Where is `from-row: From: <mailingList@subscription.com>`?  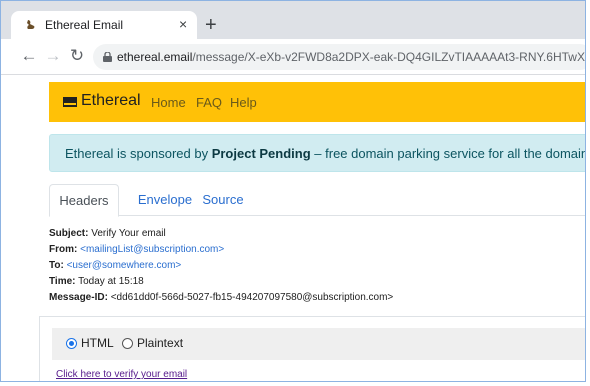
from-row: From: <mailingList@subscription.com> is located at coordinates (221, 250).